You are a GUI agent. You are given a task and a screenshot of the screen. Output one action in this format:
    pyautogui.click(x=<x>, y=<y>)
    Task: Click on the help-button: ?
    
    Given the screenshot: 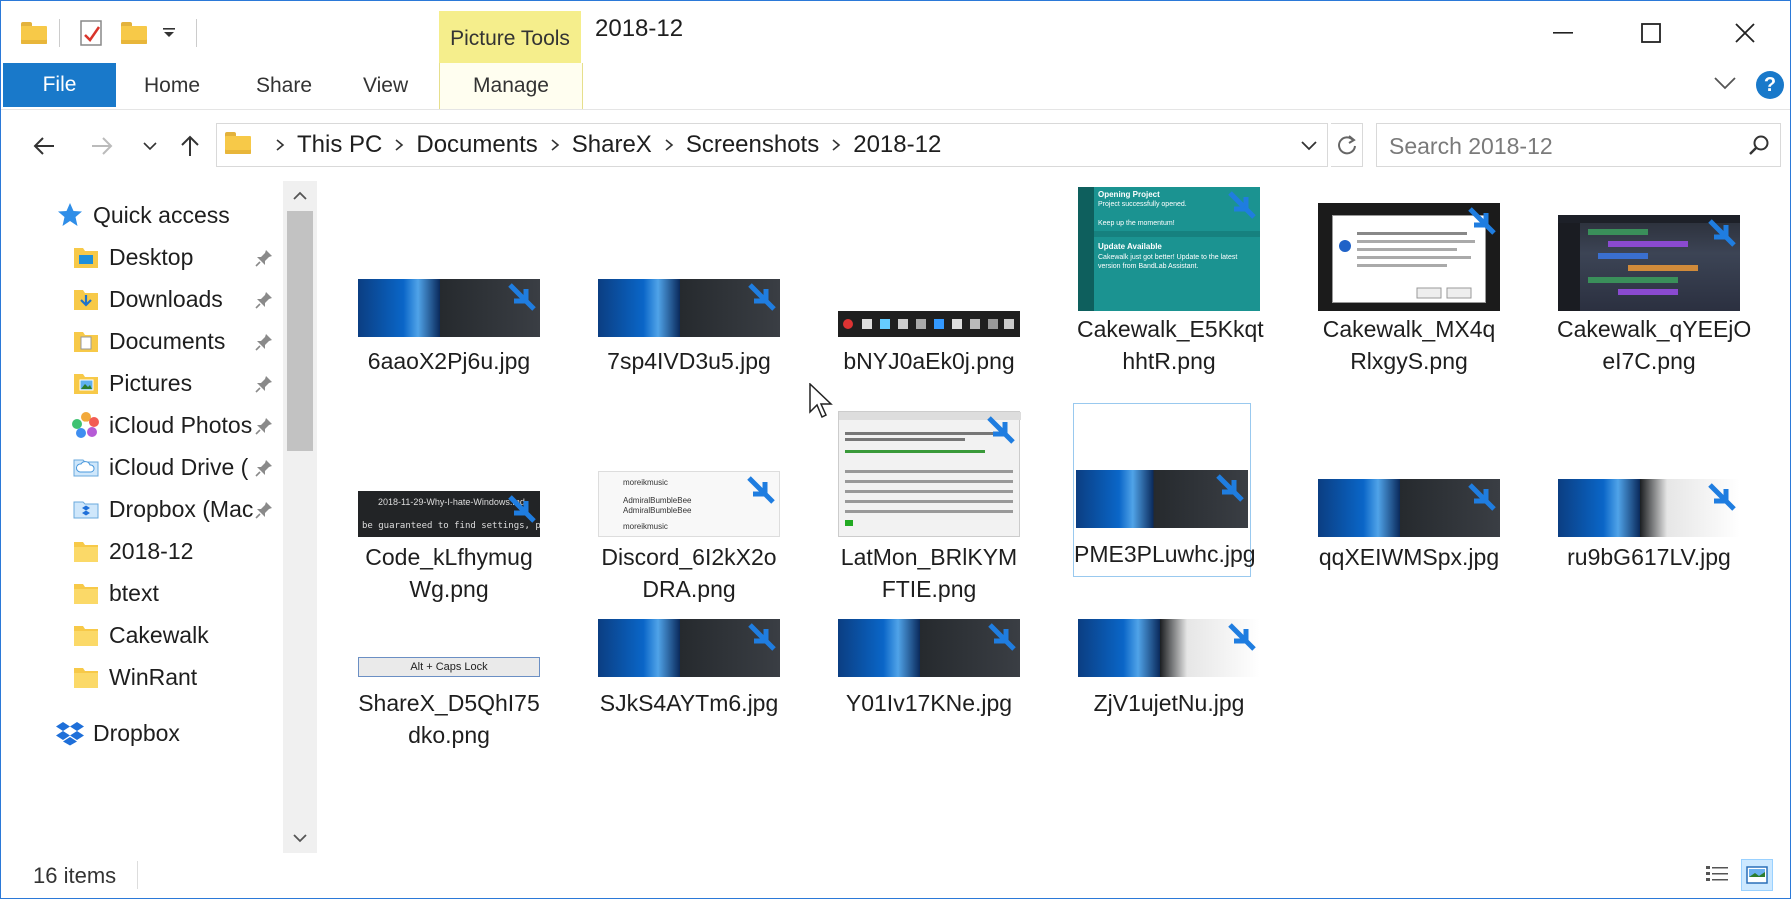 What is the action you would take?
    pyautogui.click(x=1770, y=85)
    